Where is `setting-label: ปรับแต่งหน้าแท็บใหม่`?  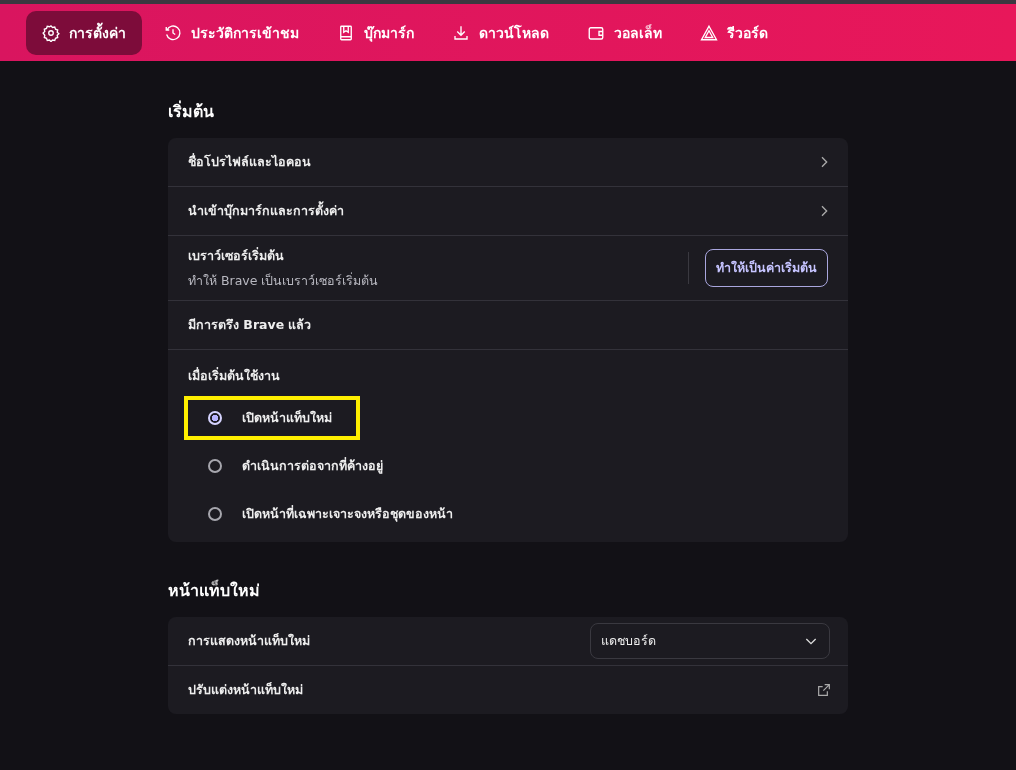
setting-label: ปรับแต่งหน้าแท็บใหม่ is located at coordinates (246, 690).